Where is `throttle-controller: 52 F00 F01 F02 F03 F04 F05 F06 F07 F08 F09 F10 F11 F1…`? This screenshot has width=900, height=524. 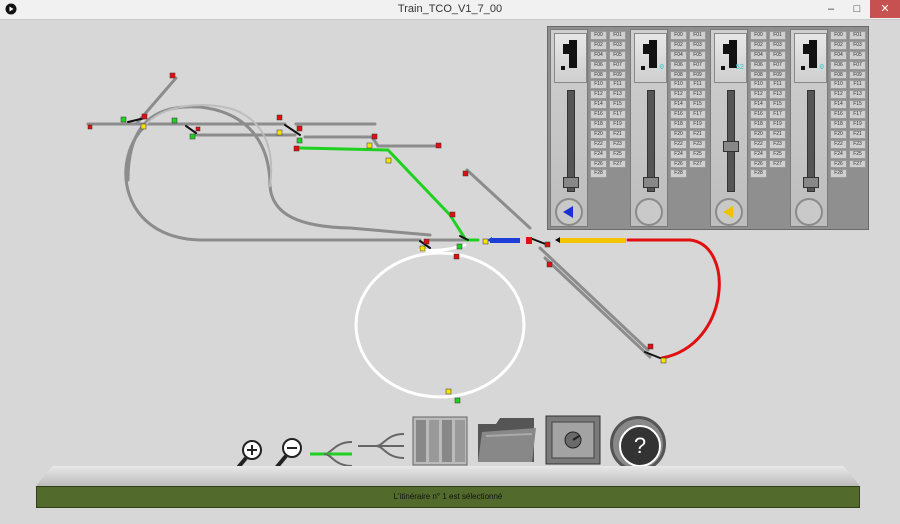
throttle-controller: 52 F00 F01 F02 F03 F04 F05 F06 F07 F08 F09 F10 F11 F1… is located at coordinates (749, 128).